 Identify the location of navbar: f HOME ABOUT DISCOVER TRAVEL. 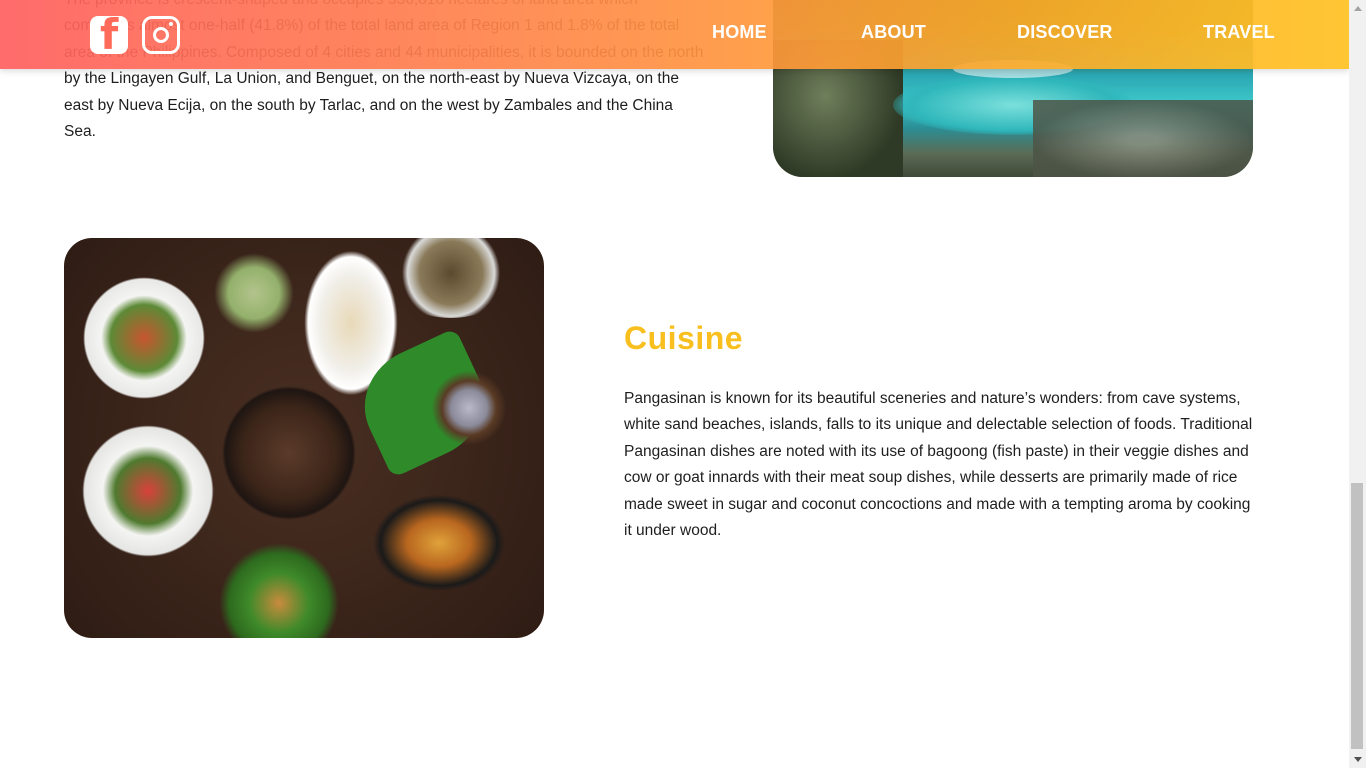
(674, 34).